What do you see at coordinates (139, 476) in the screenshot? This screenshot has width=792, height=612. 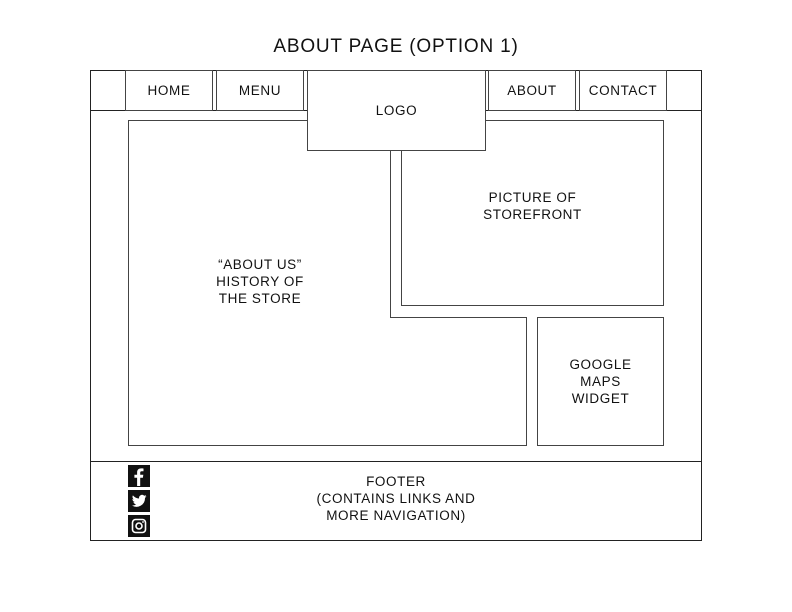 I see `facebook-icon` at bounding box center [139, 476].